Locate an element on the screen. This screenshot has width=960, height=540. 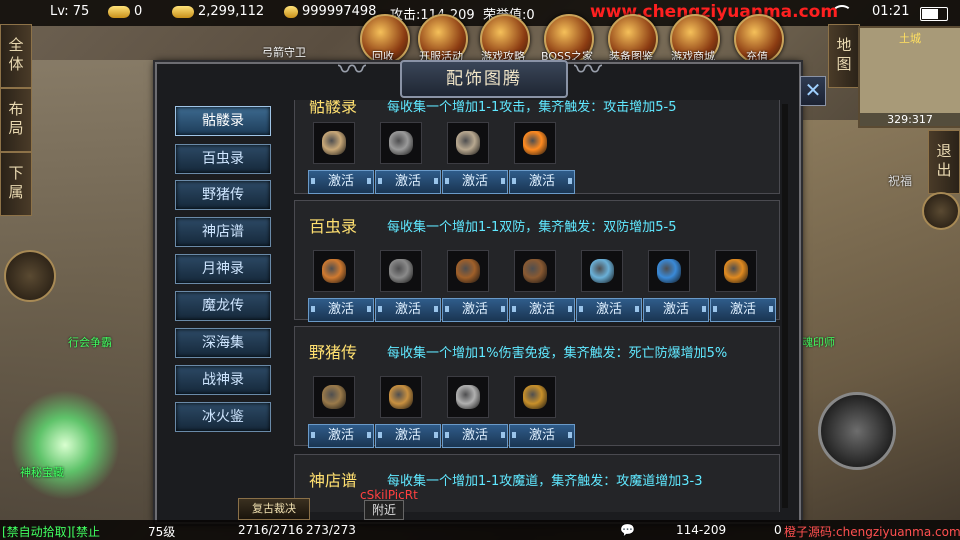
beetle-shell-icon-image is located at coordinates (535, 271).